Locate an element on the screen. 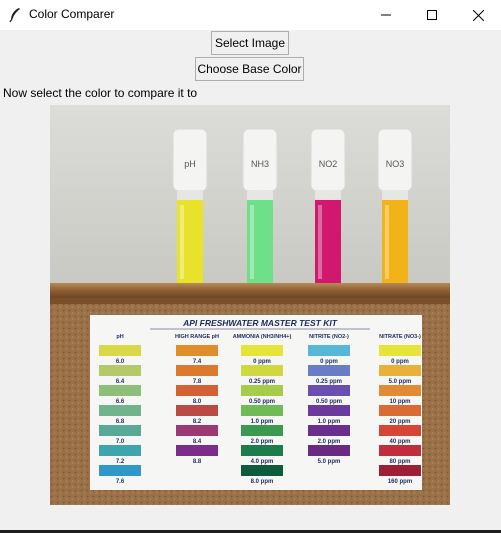  maximize-icon is located at coordinates (432, 15).